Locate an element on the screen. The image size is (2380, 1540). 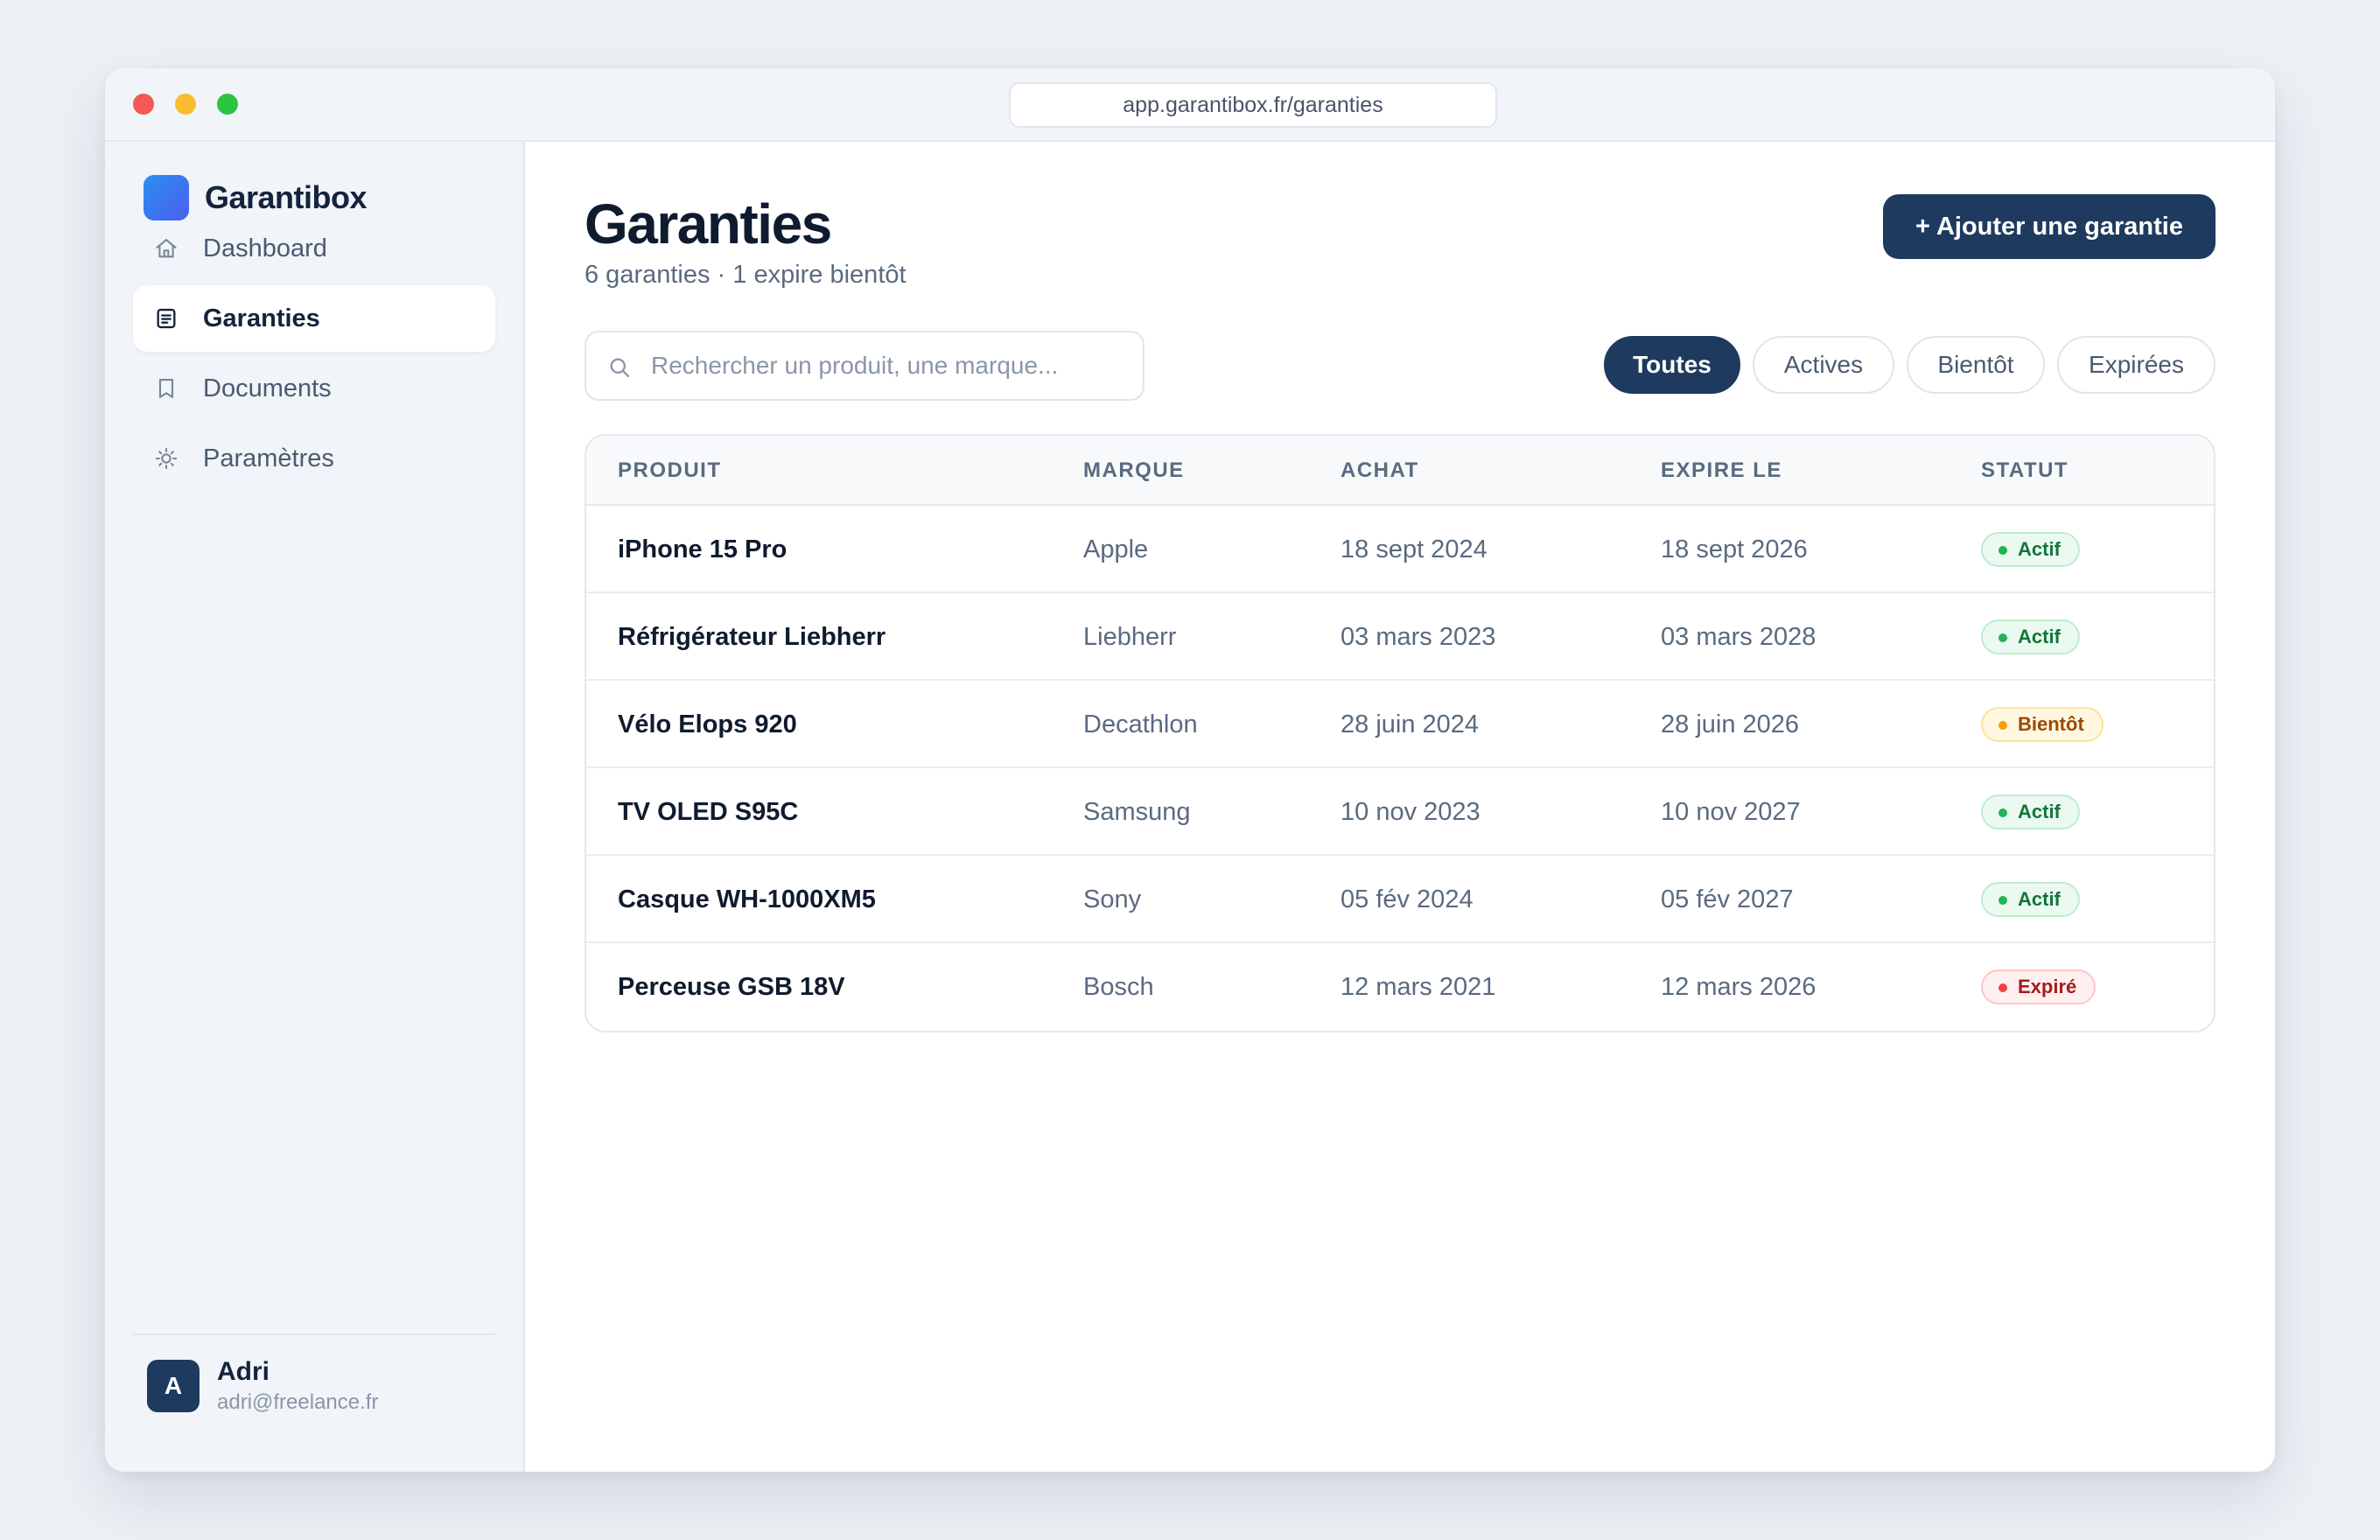
cell-product: iPhone 15 Pro is located at coordinates (703, 550).